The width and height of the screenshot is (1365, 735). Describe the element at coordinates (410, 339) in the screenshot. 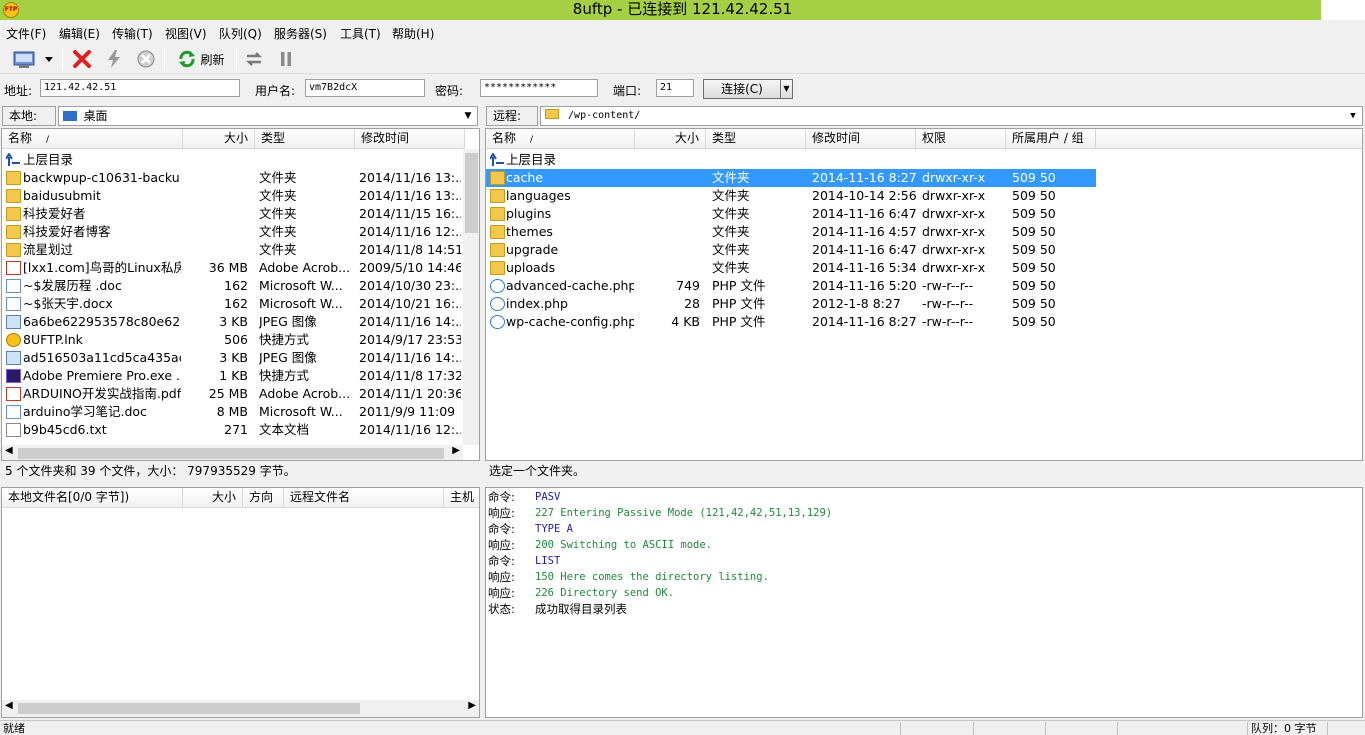

I see `file-modified: 2014/9/17 23:53` at that location.